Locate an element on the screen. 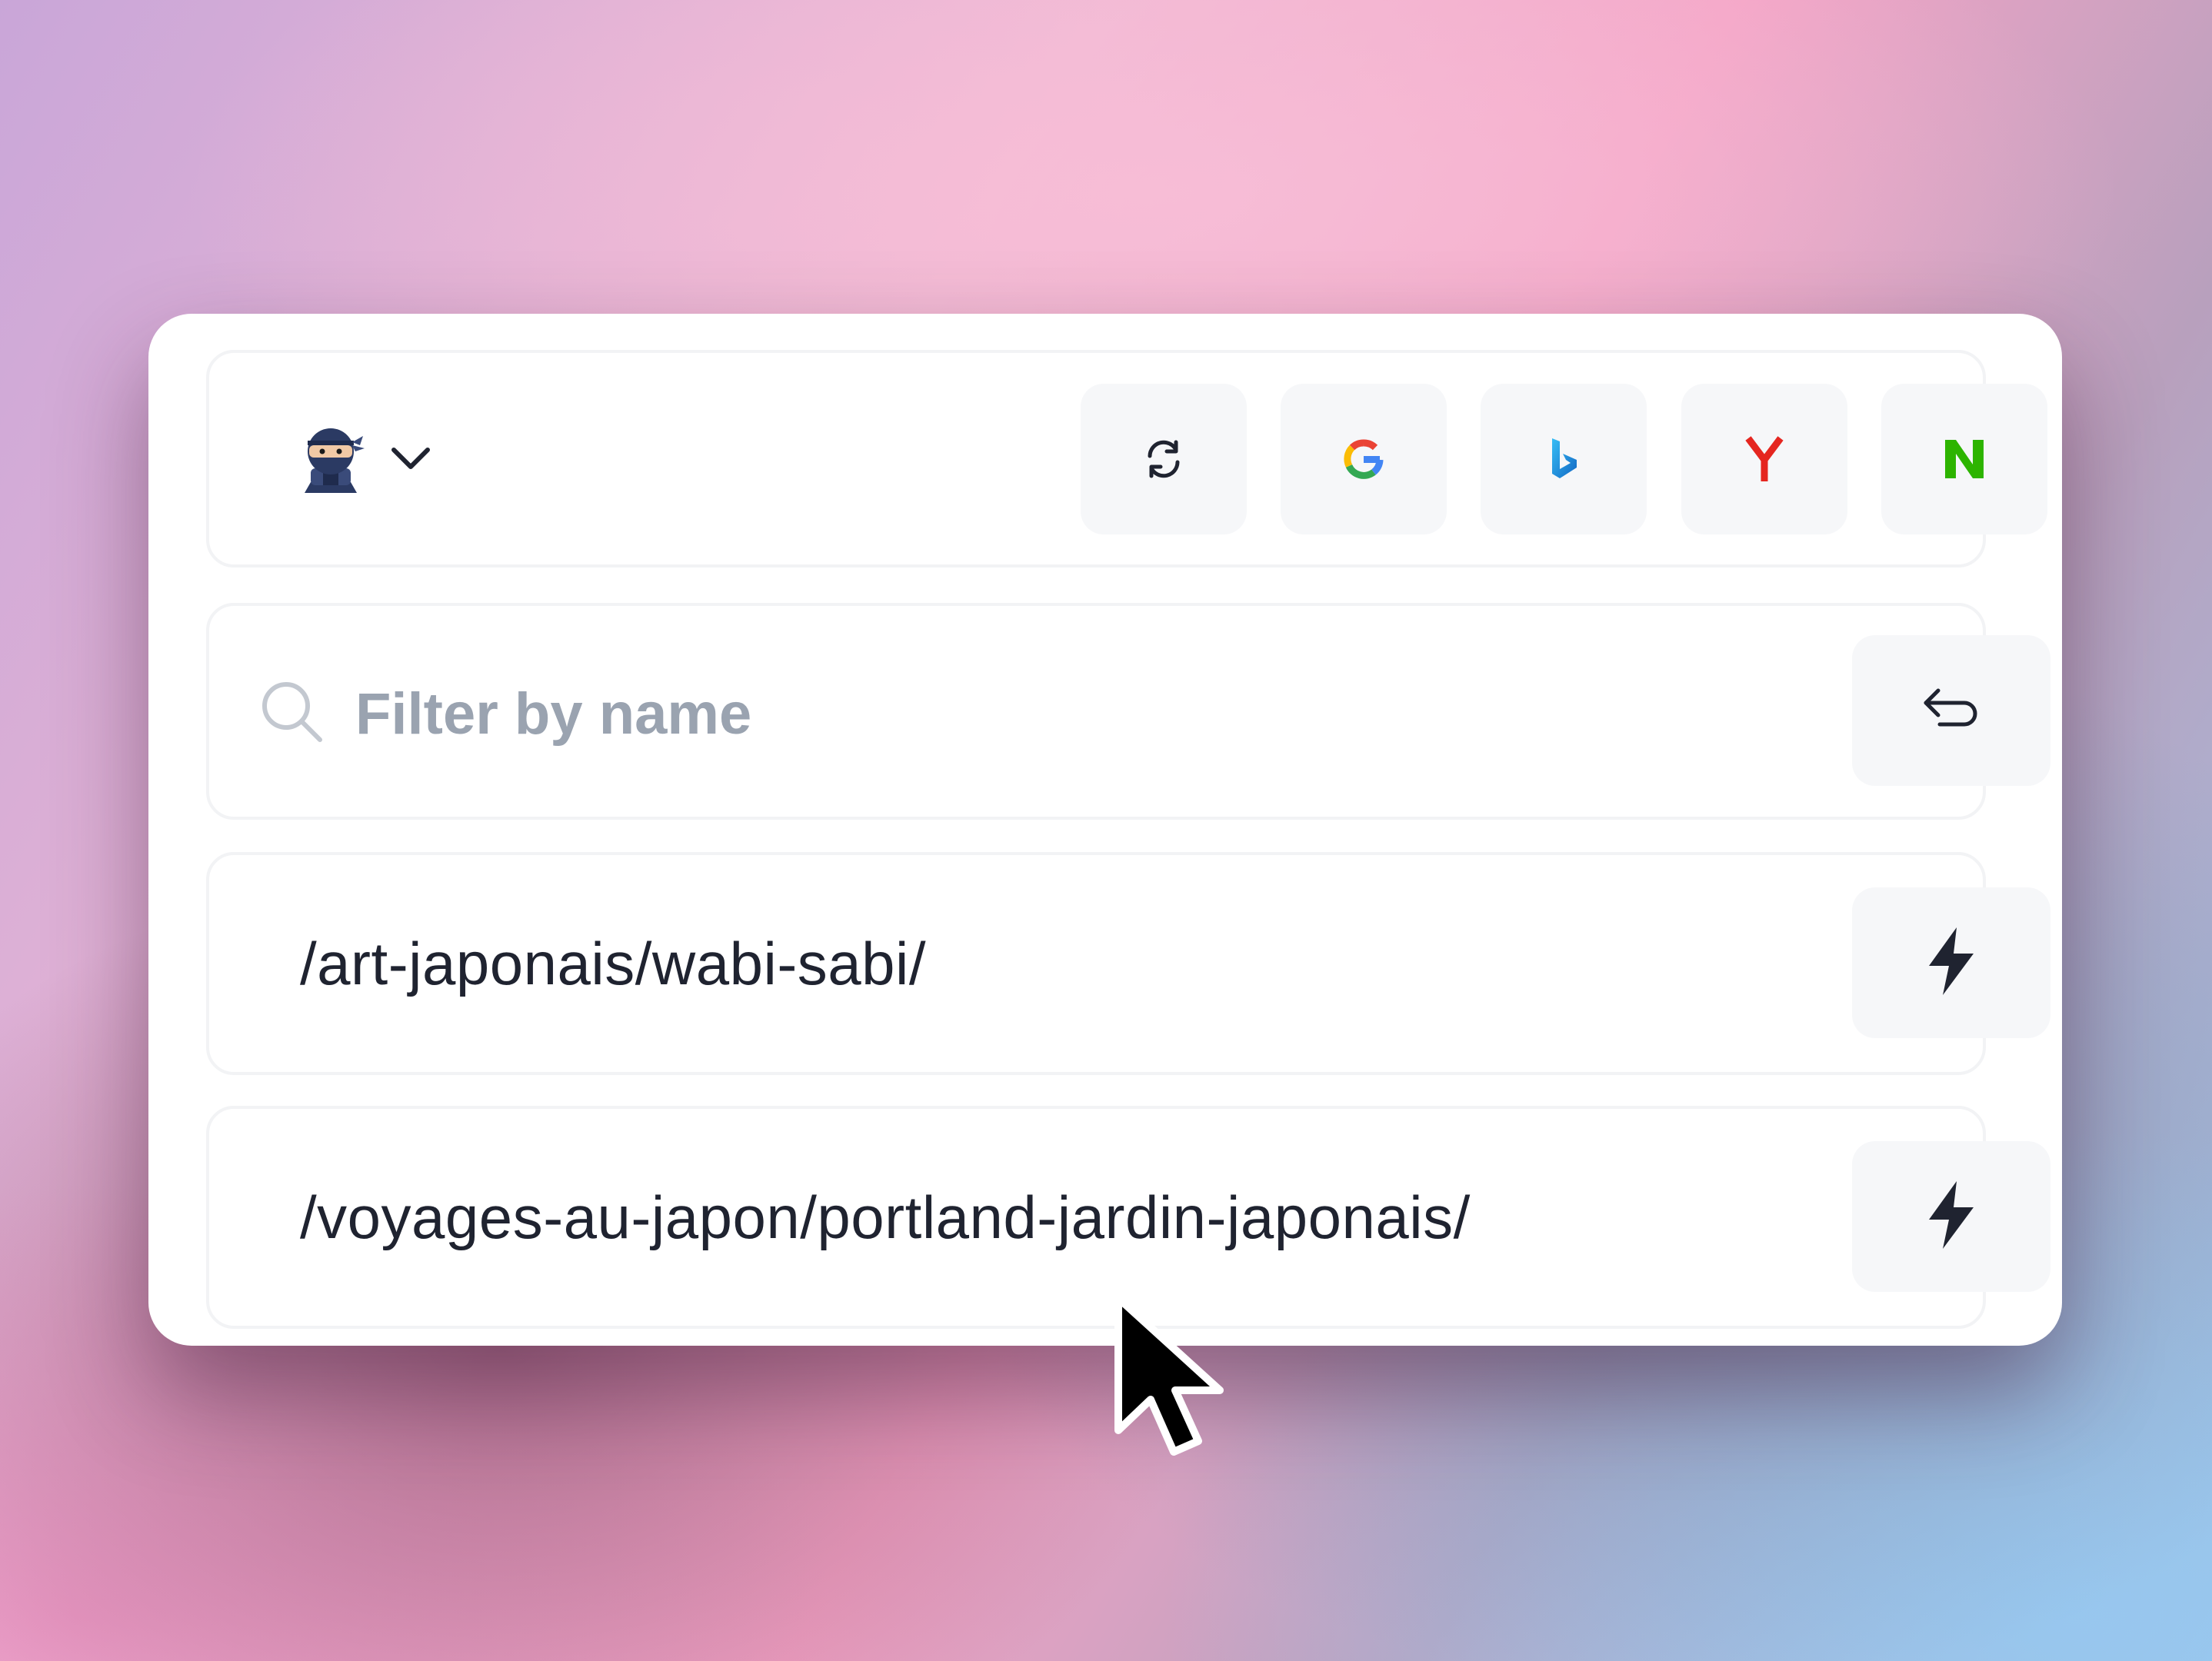 The image size is (2212, 1661). refresh-icon is located at coordinates (1164, 459).